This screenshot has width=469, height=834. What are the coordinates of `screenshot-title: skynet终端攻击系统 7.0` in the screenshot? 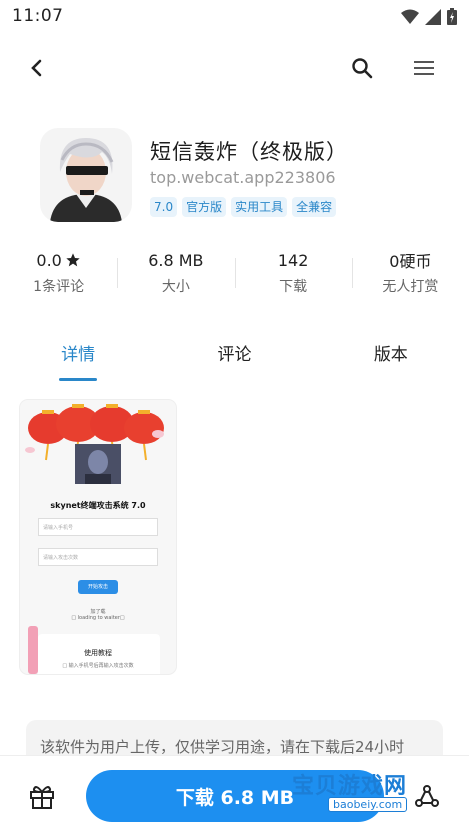 It's located at (98, 505).